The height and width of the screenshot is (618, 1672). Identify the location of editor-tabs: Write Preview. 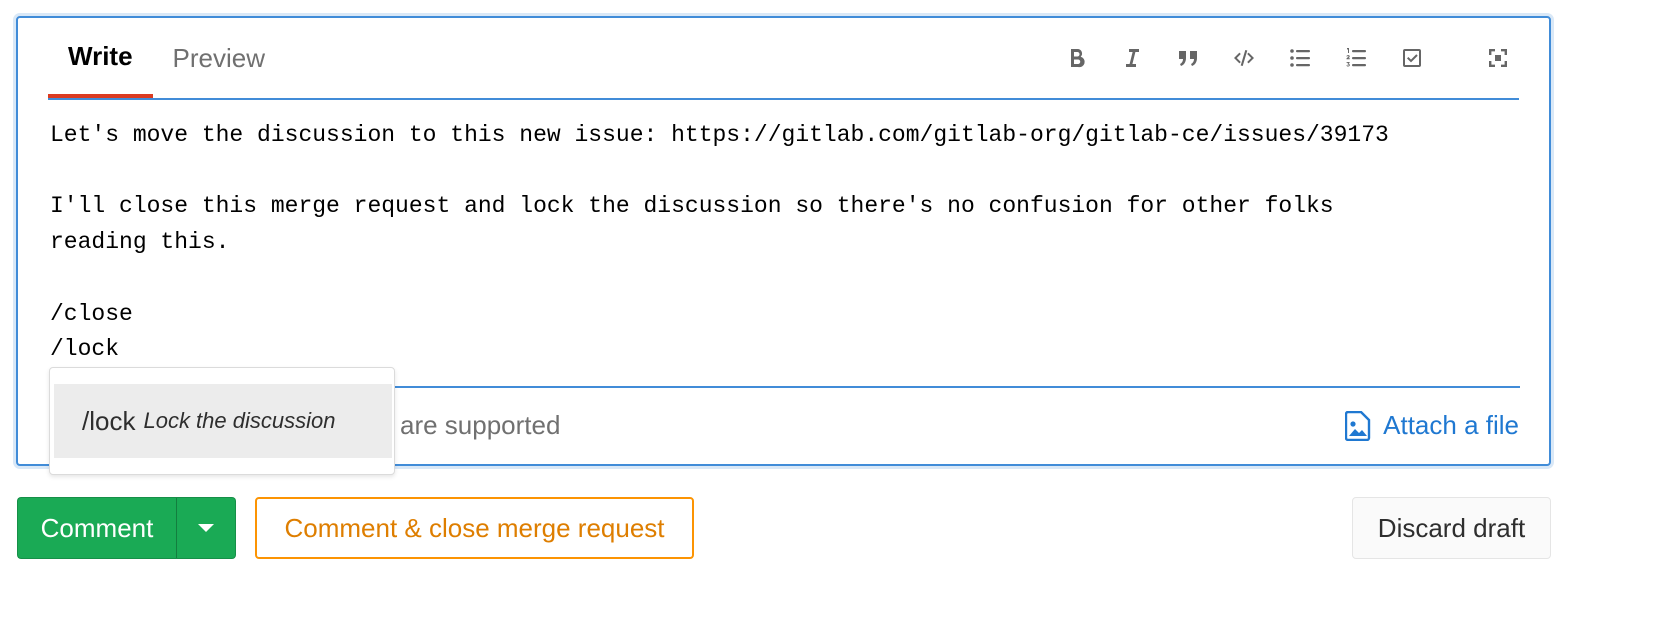
(166, 58).